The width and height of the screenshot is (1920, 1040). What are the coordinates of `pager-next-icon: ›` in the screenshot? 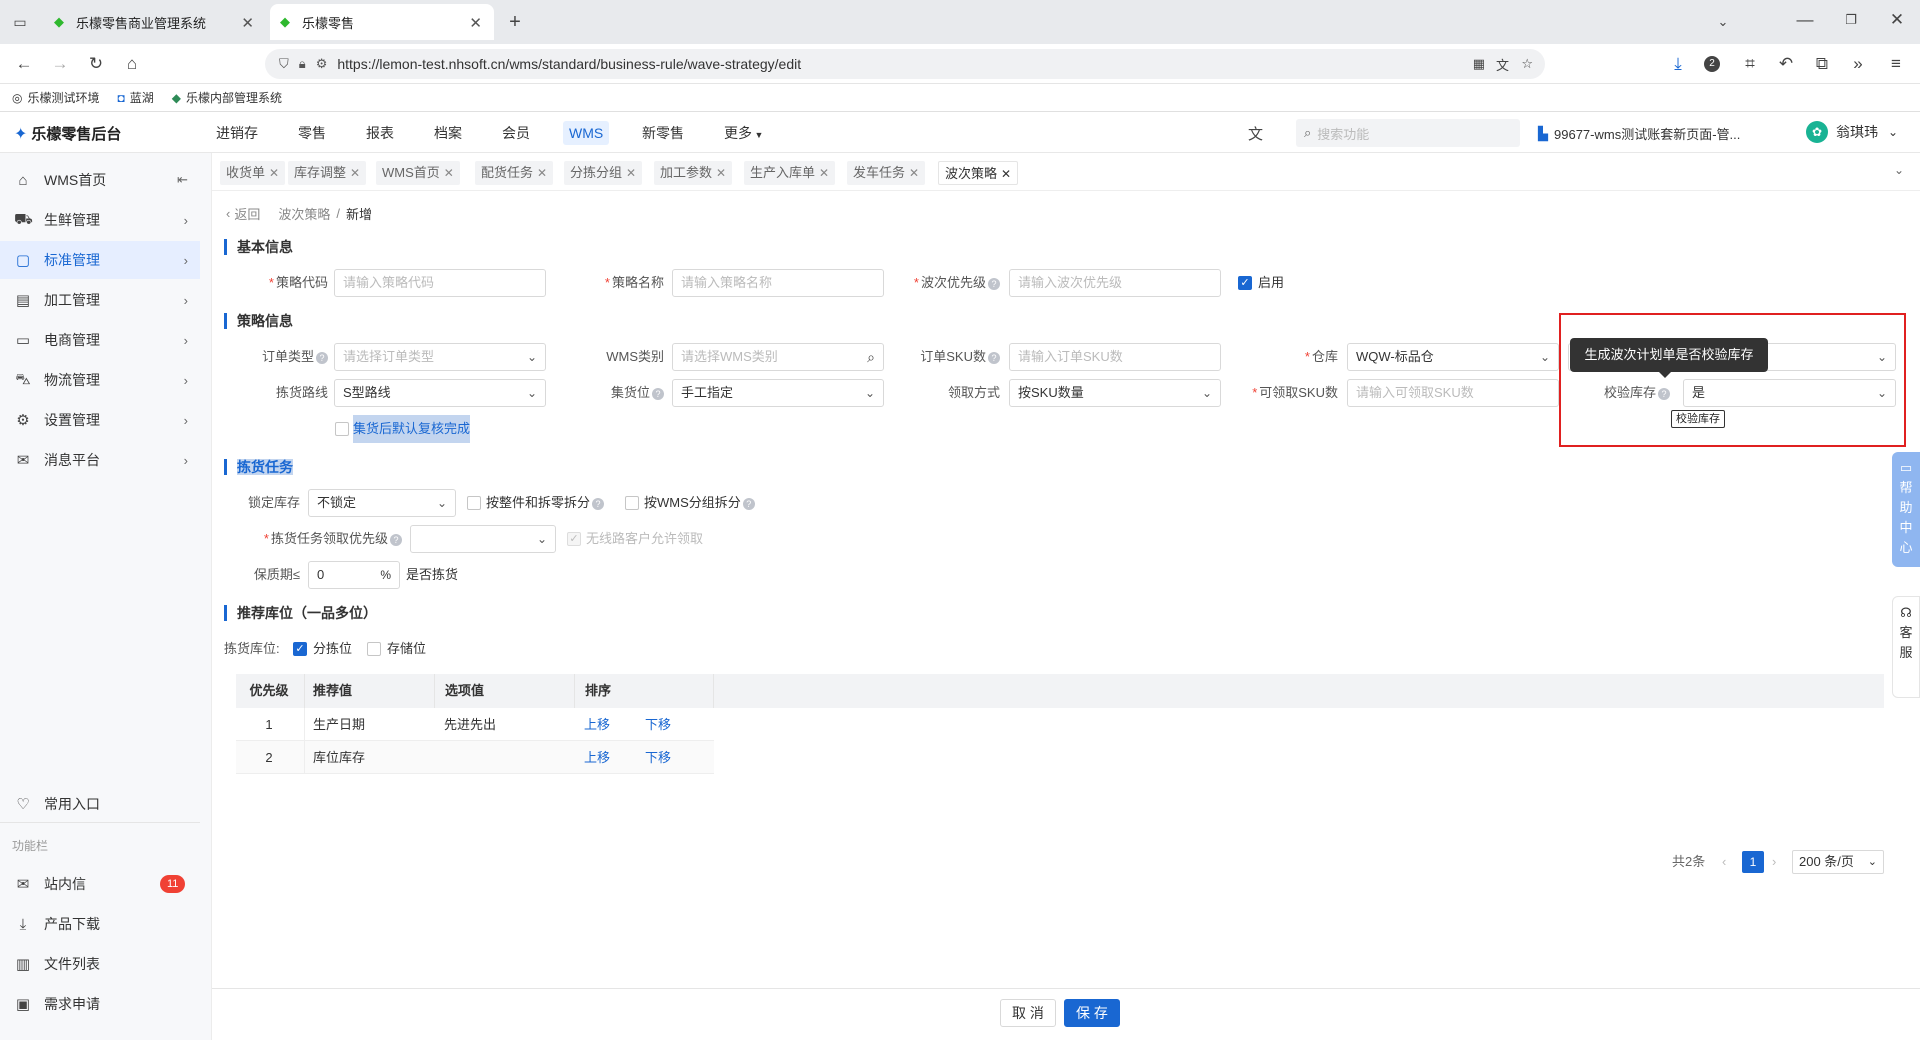 It's located at (1774, 862).